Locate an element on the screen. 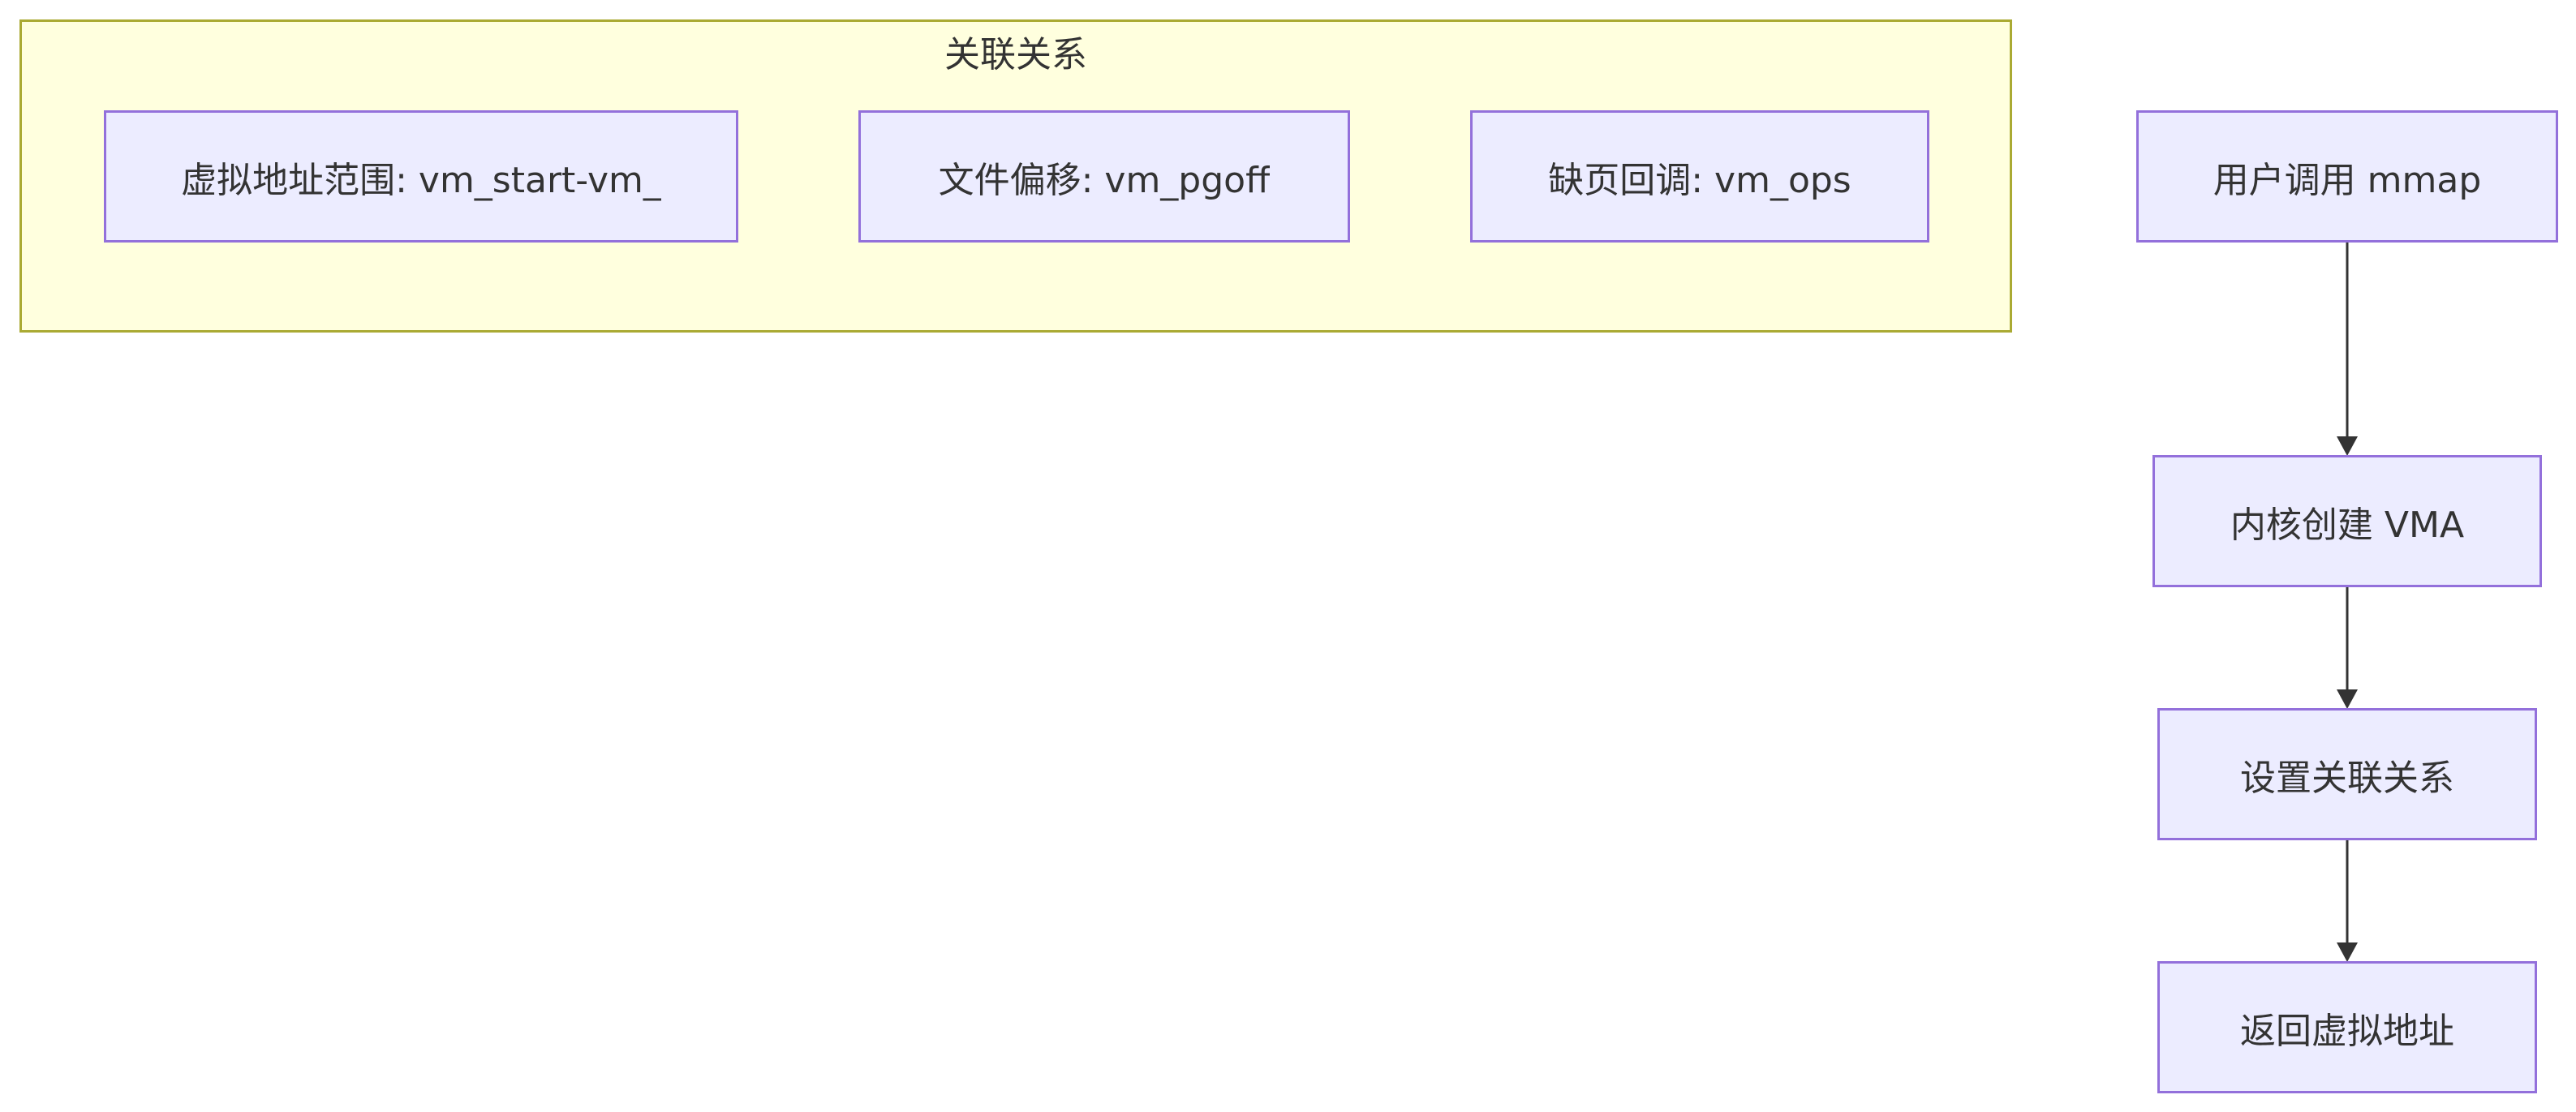 This screenshot has height=1112, width=2576. edge-kernel-vma-to-set-relation is located at coordinates (2347, 648).